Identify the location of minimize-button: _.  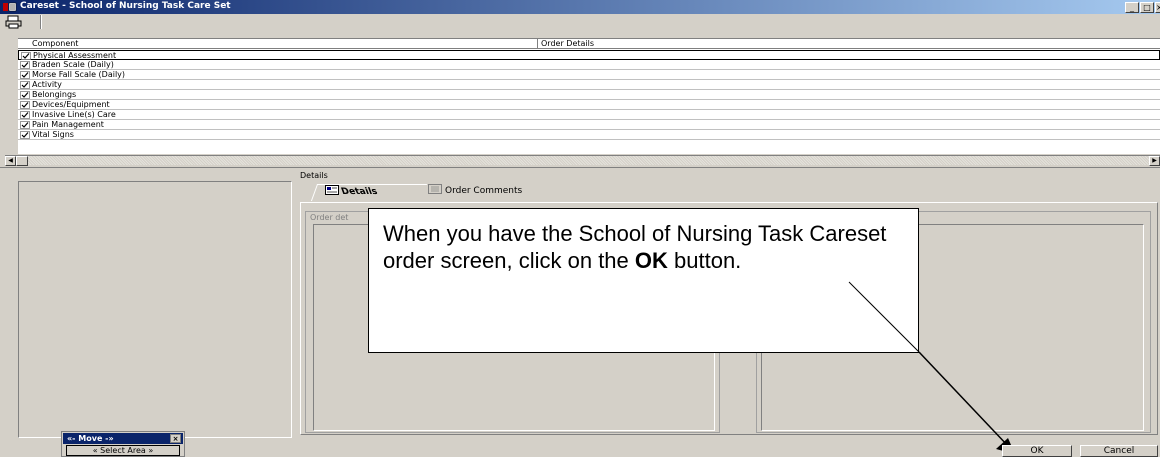
(1132, 7).